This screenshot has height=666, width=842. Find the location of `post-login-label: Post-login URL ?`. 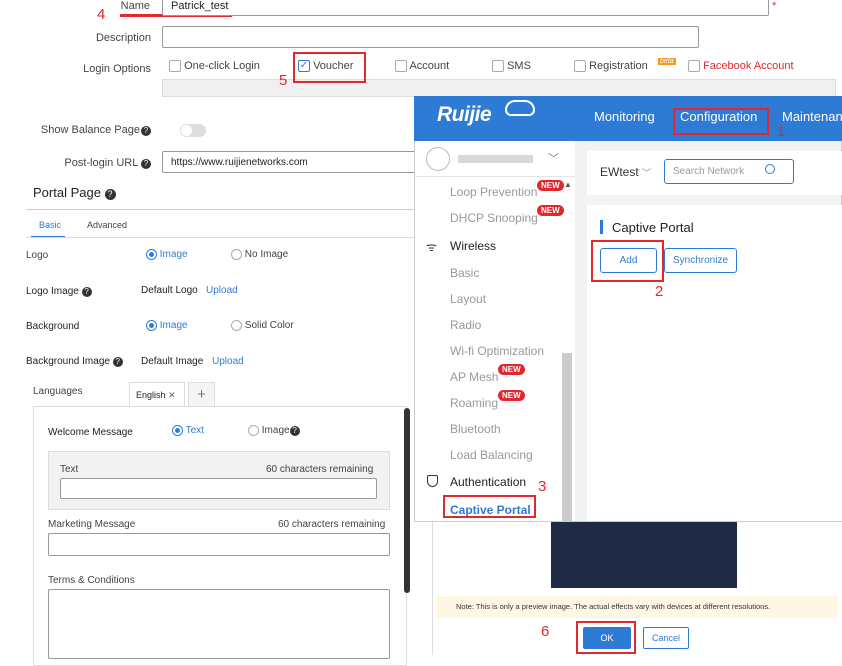

post-login-label: Post-login URL ? is located at coordinates (90, 163).